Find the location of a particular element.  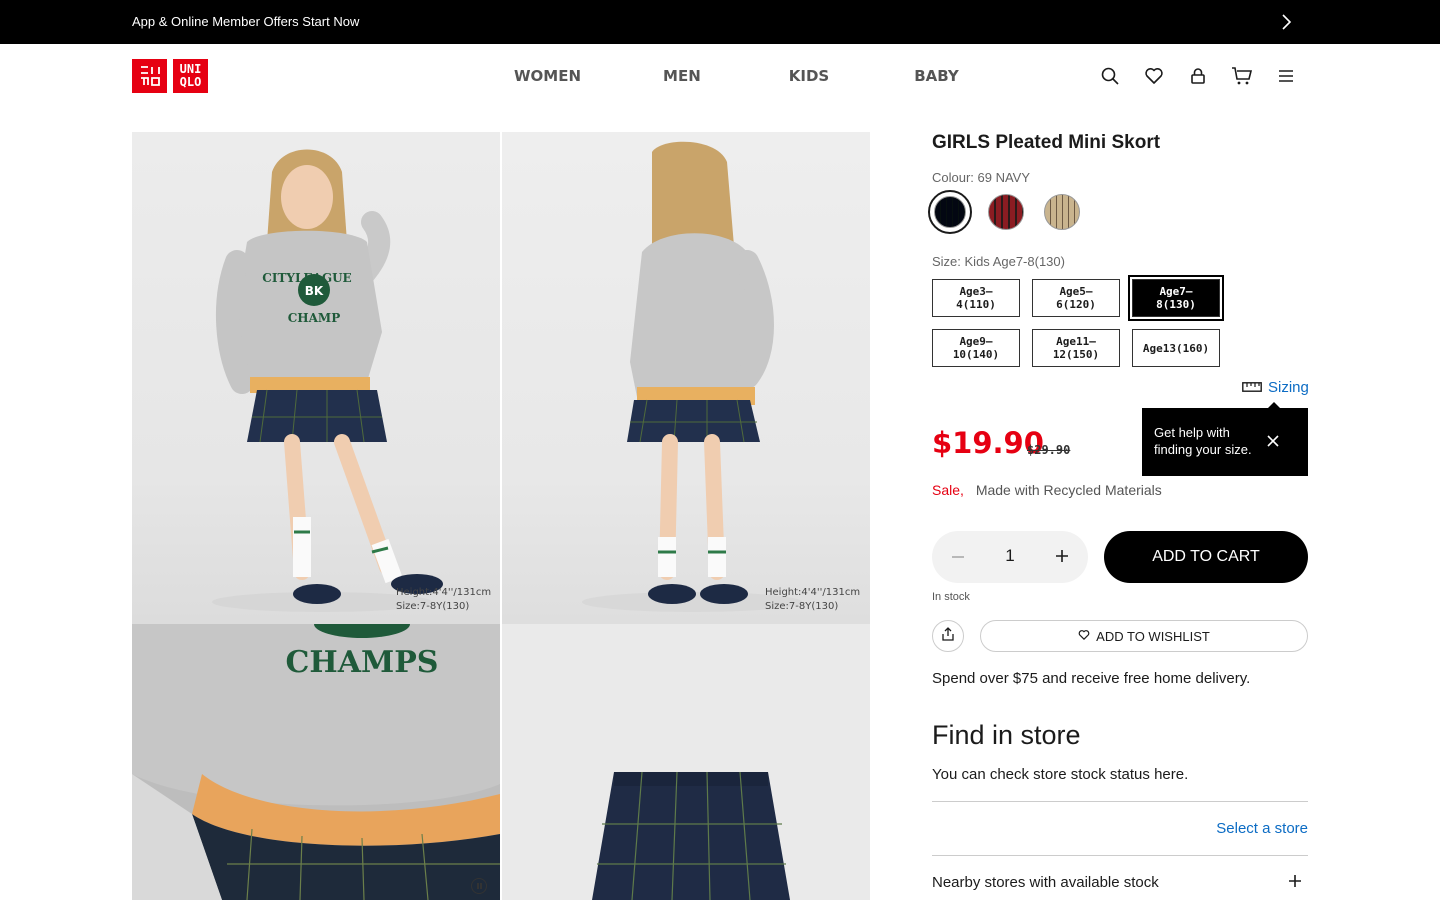

logo-latin-block: UNI QLO is located at coordinates (190, 76).